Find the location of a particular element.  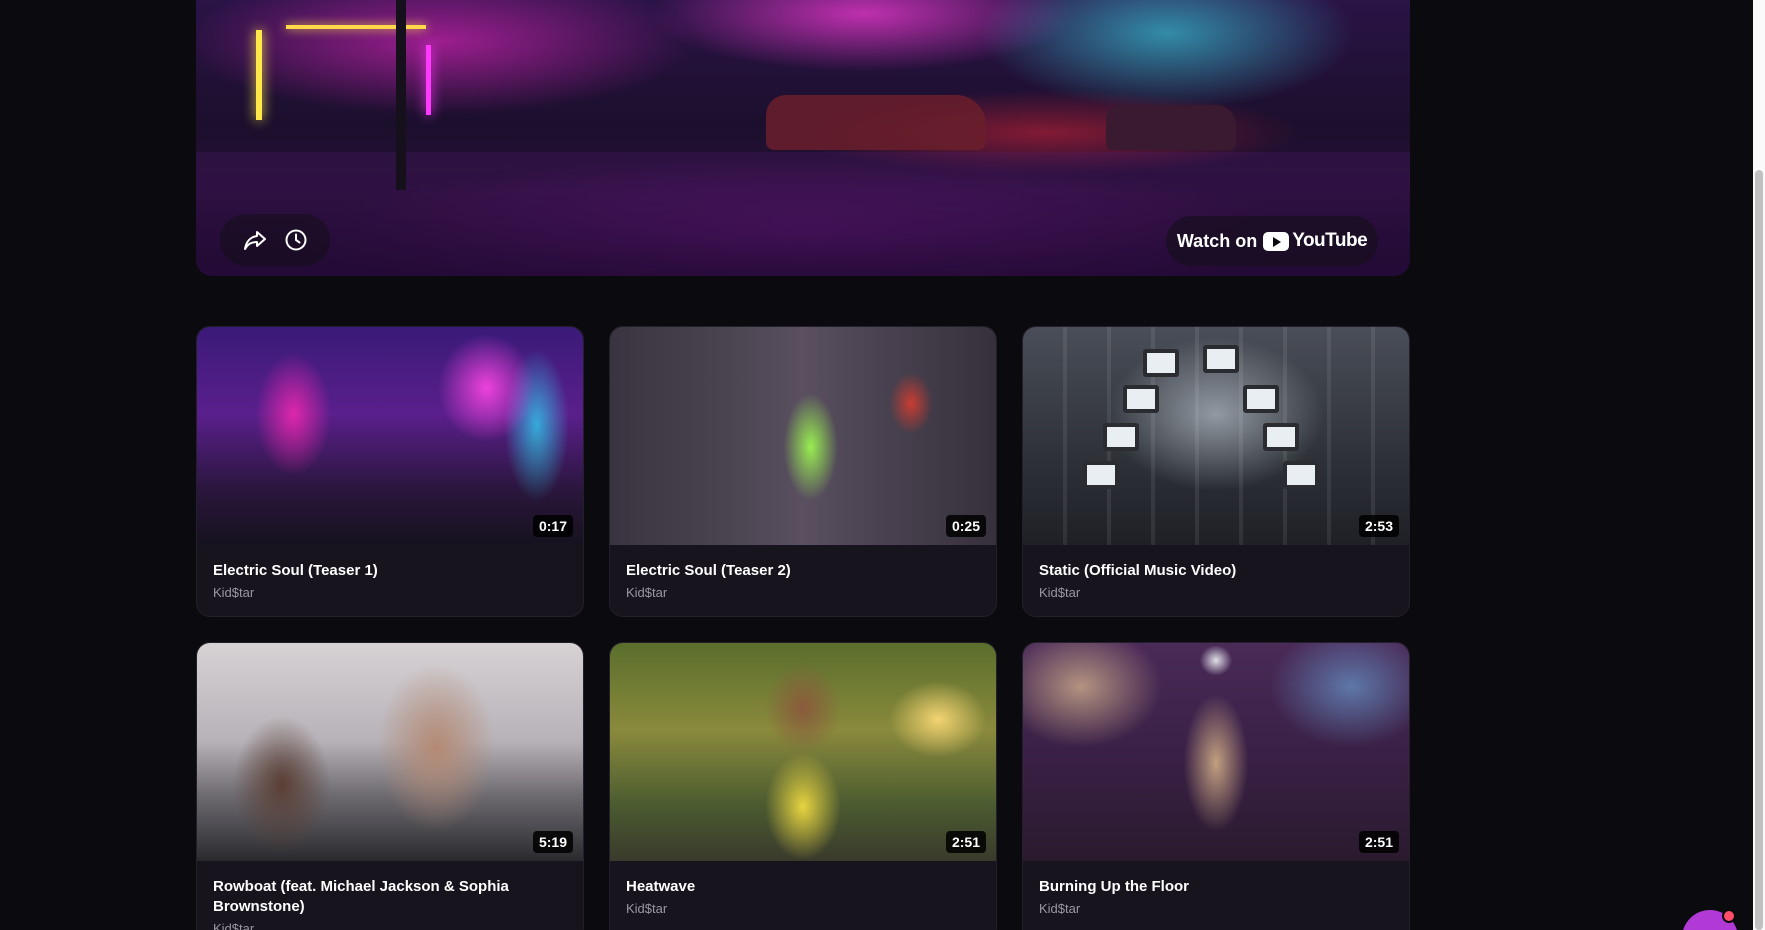

video-card: 0:17 Electric Soul (Teaser 1) Kid$tar is located at coordinates (390, 471).